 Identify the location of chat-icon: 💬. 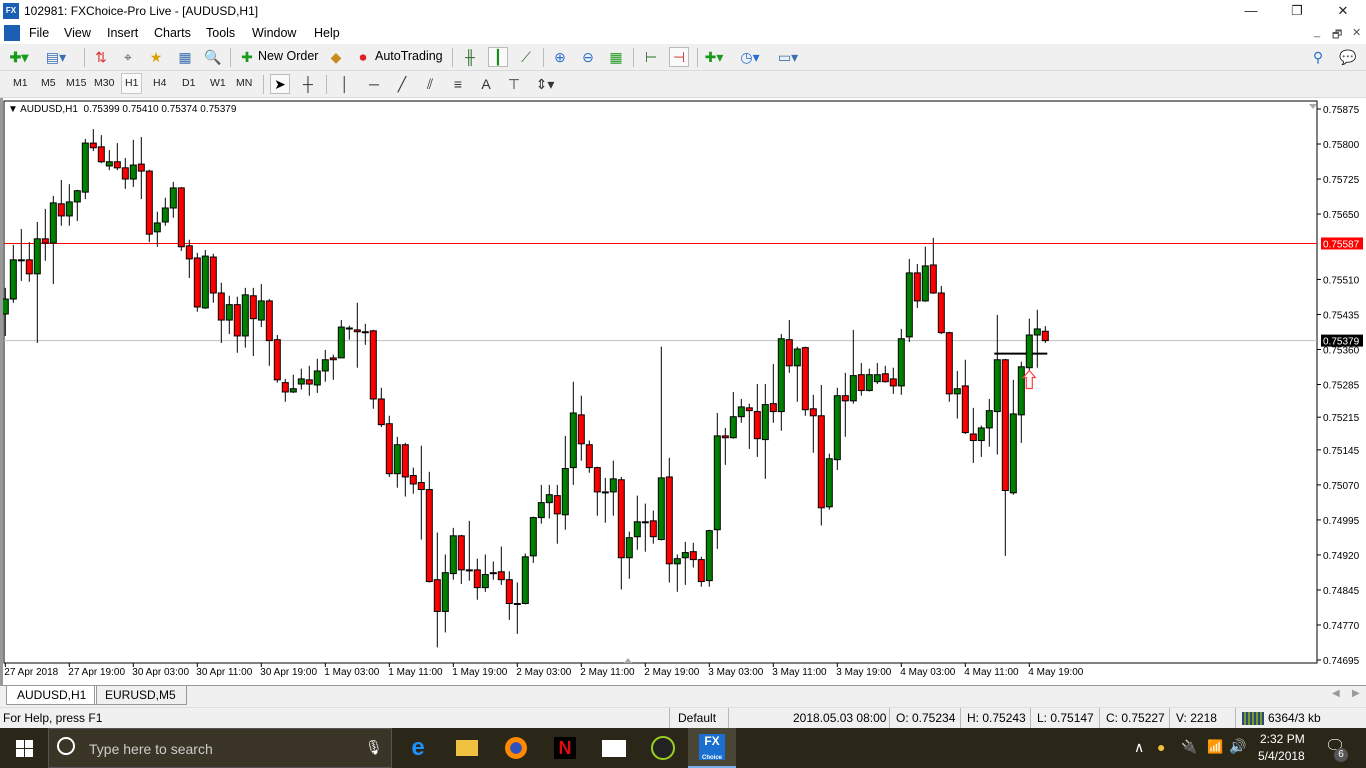
(1348, 57).